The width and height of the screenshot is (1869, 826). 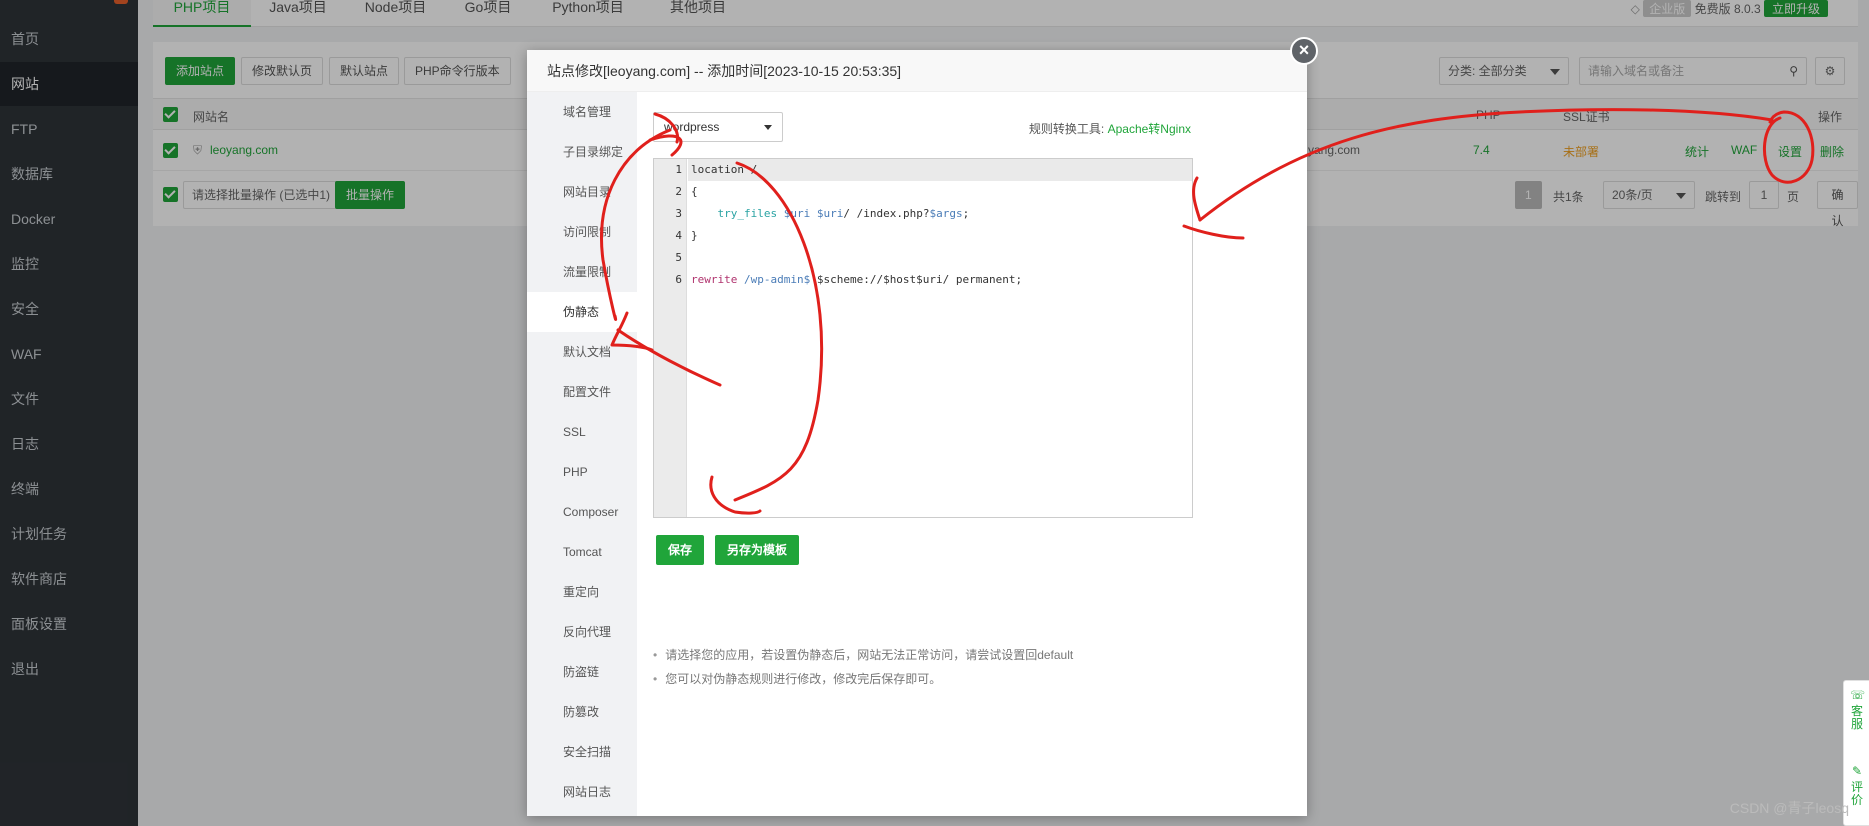 I want to click on code-line: location /, so click(x=940, y=170).